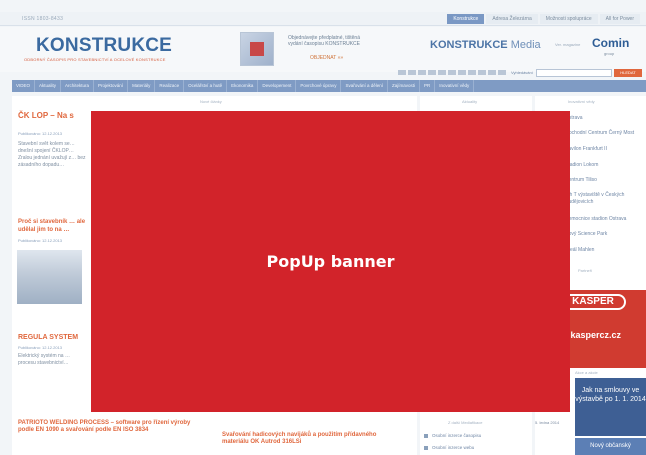 The image size is (646, 455). I want to click on promo-section-label: Akce a akcie, so click(586, 372).